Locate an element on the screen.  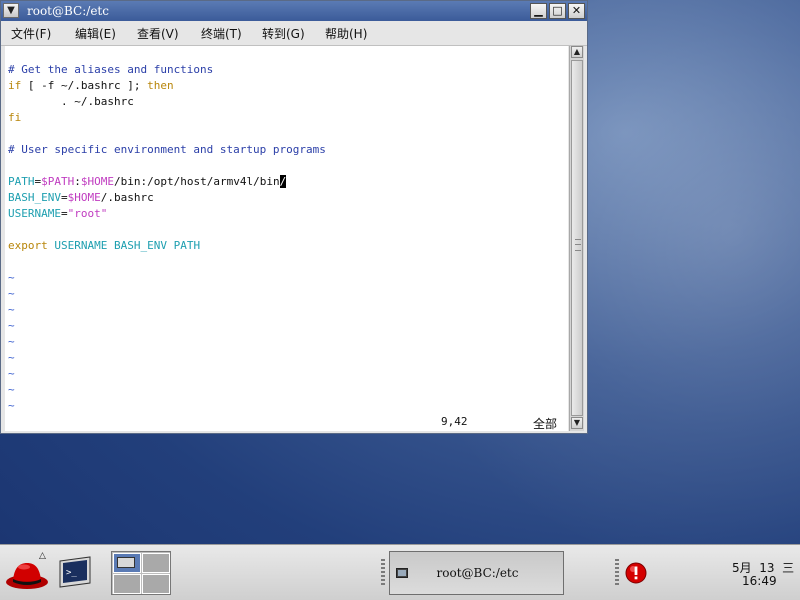
scroll-down-button: ▼ is located at coordinates (577, 423).